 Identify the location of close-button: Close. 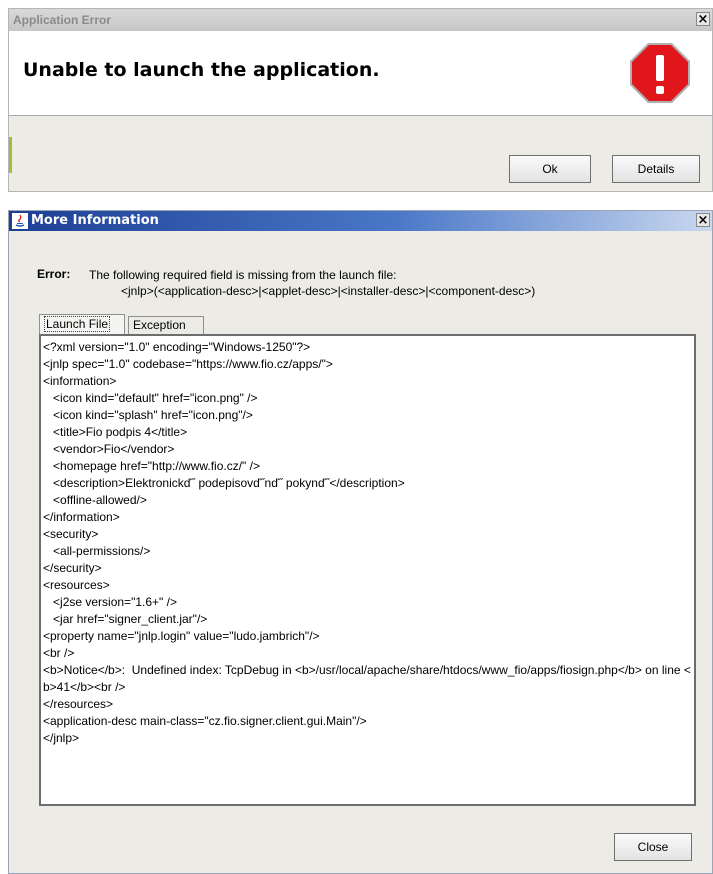
(653, 847).